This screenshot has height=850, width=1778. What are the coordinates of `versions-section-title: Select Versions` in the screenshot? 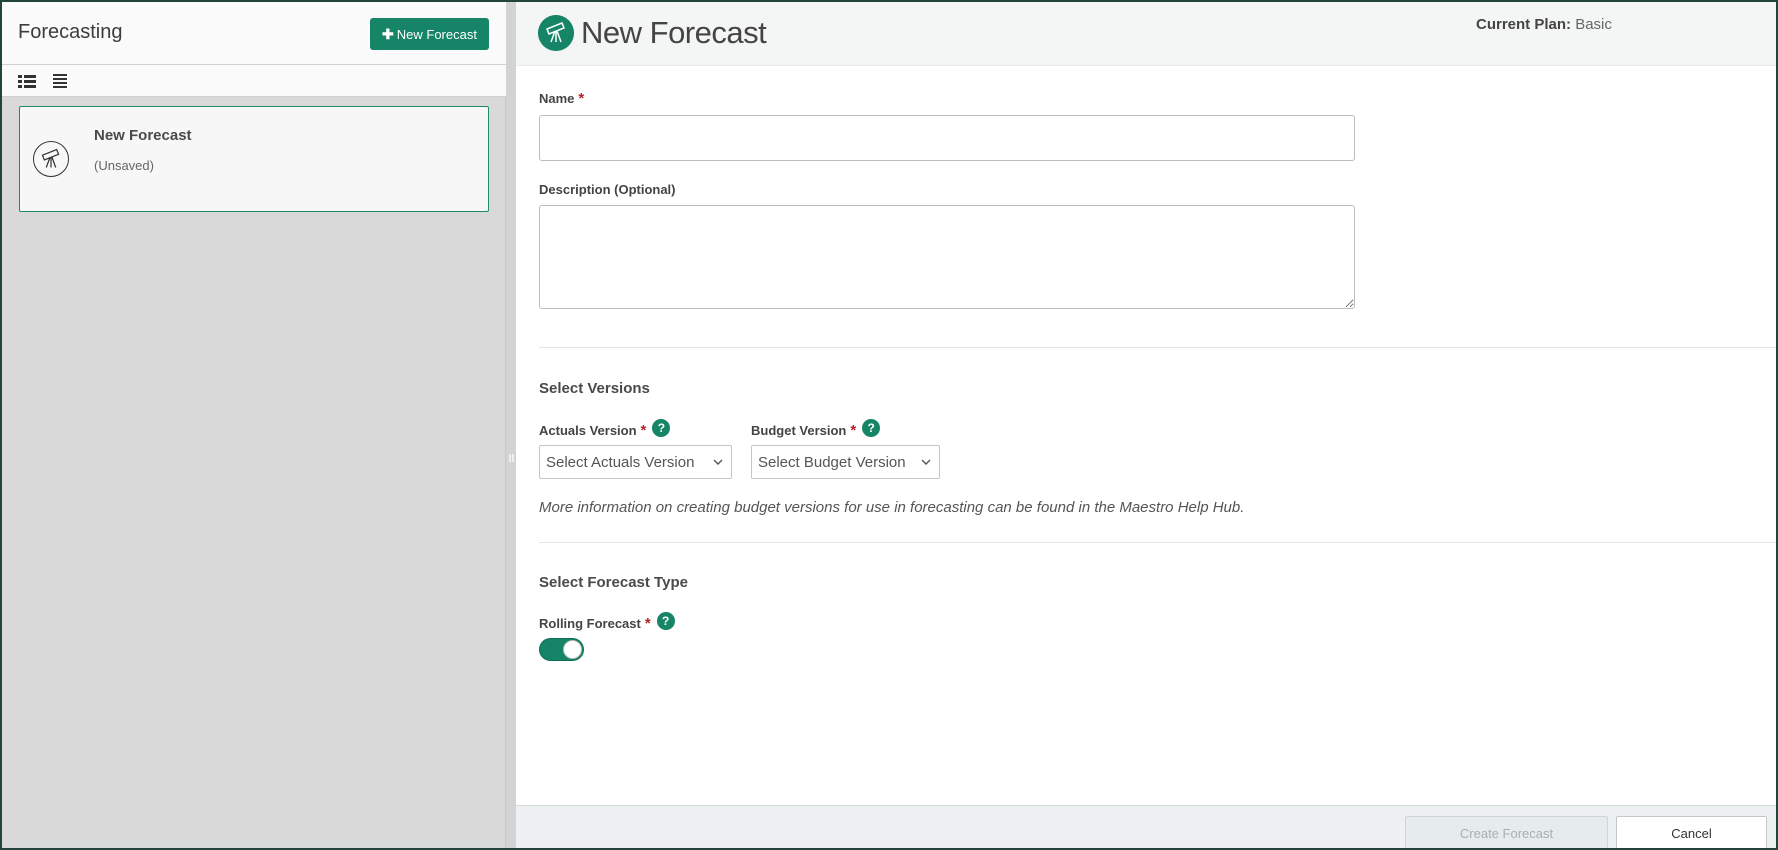 It's located at (594, 388).